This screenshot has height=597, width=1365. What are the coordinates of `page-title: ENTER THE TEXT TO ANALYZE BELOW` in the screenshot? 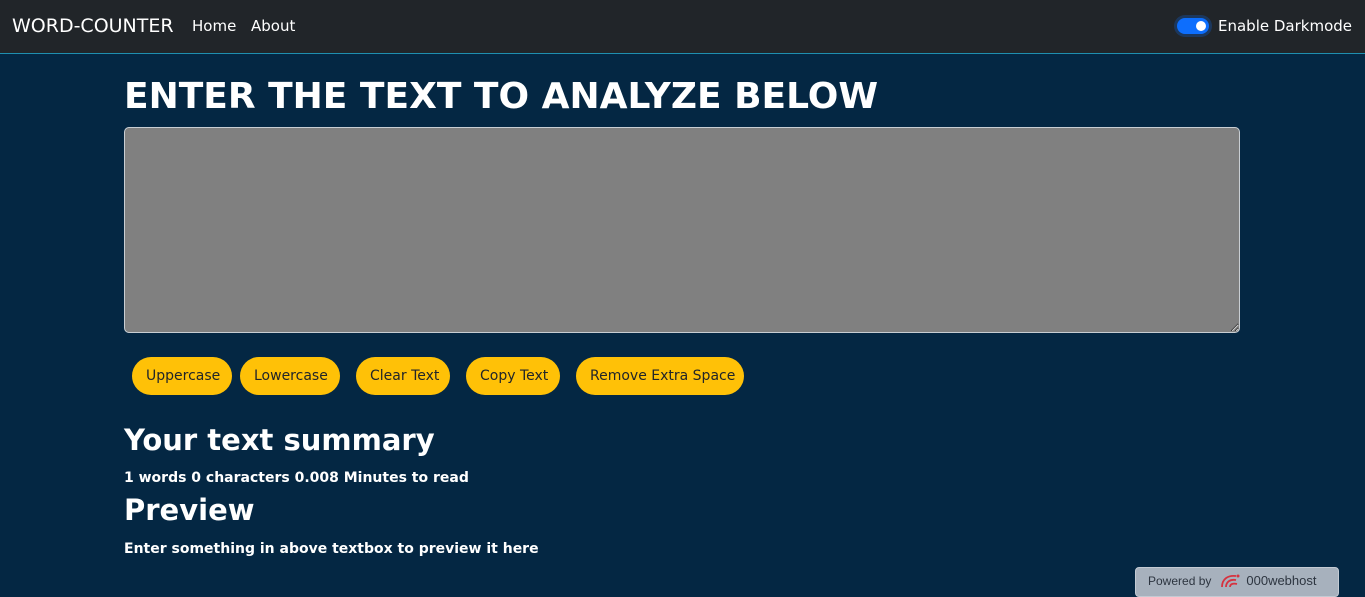 It's located at (501, 96).